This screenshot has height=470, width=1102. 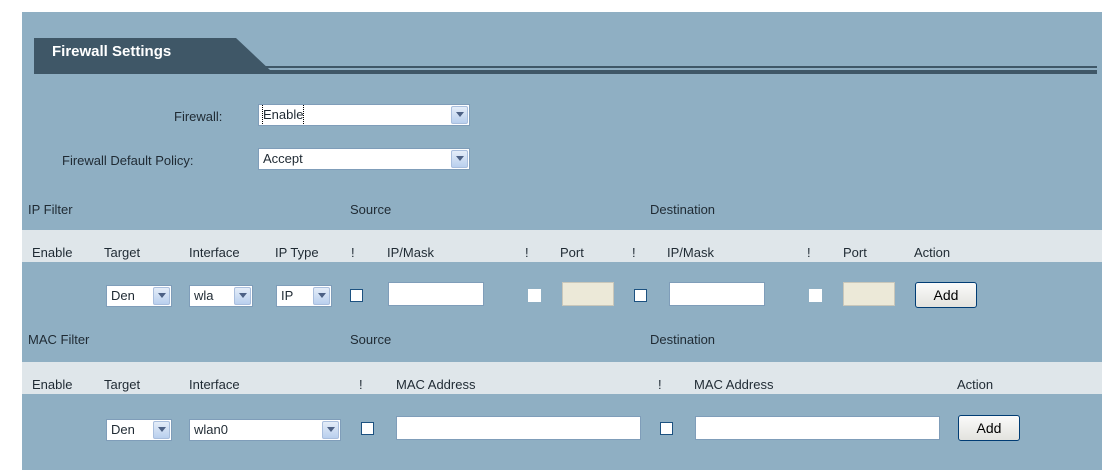 I want to click on mac-header-src-mac: MAC Address, so click(x=436, y=384).